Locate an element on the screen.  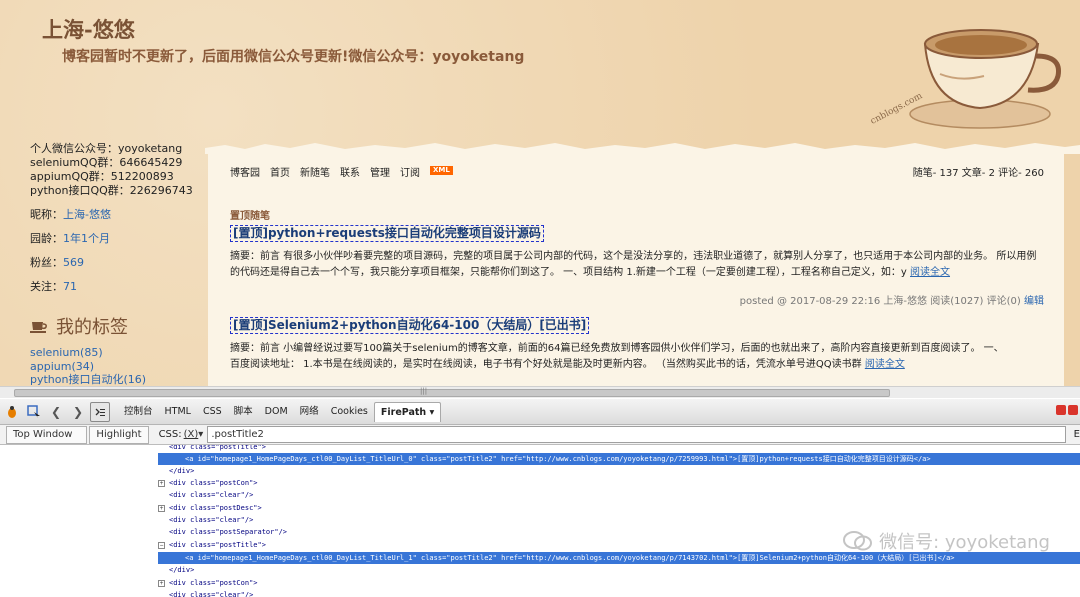
nickname-label: 昵称： is located at coordinates (46, 214).